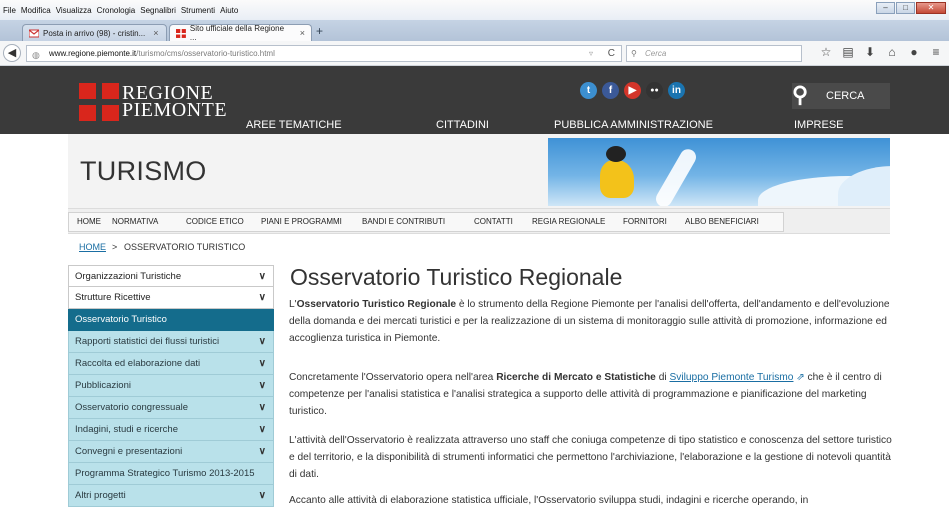 Image resolution: width=949 pixels, height=511 pixels. Describe the element at coordinates (731, 377) in the screenshot. I see `sviluppo-piemonte-link: Sviluppo Piemonte Turismo` at that location.